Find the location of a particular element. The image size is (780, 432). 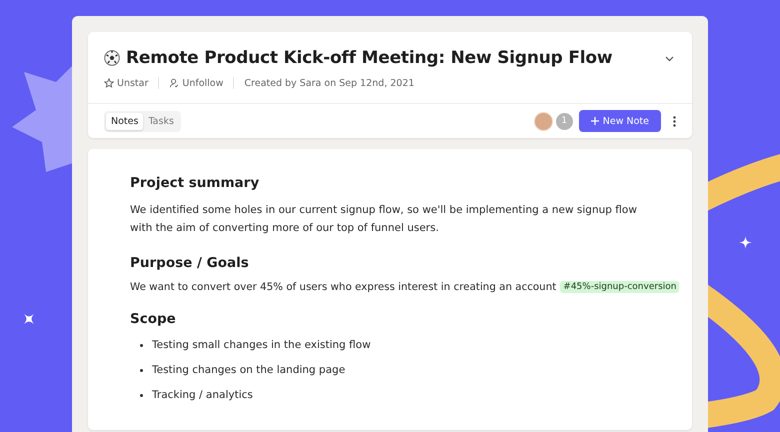

paragraph: We identified some holes in our current signup flow, so we'll be implementing a new signup flow with the aim of converting more of our top of funnel users. is located at coordinates (384, 219).